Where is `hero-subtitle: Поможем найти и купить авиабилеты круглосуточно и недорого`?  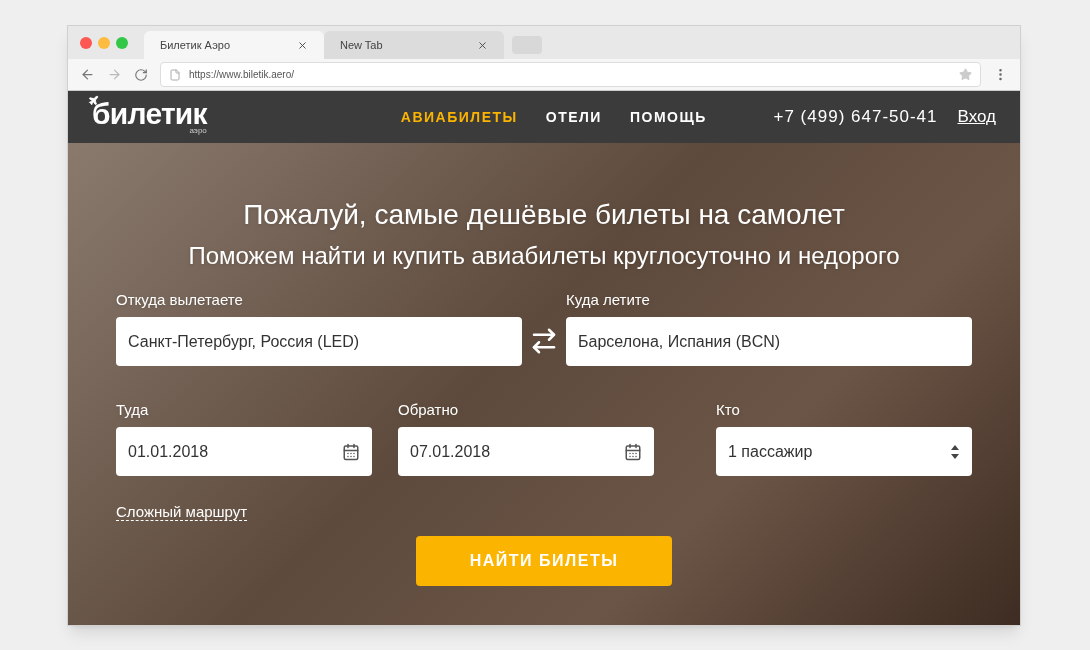
hero-subtitle: Поможем найти и купить авиабилеты круглосуточно и недорого is located at coordinates (544, 256).